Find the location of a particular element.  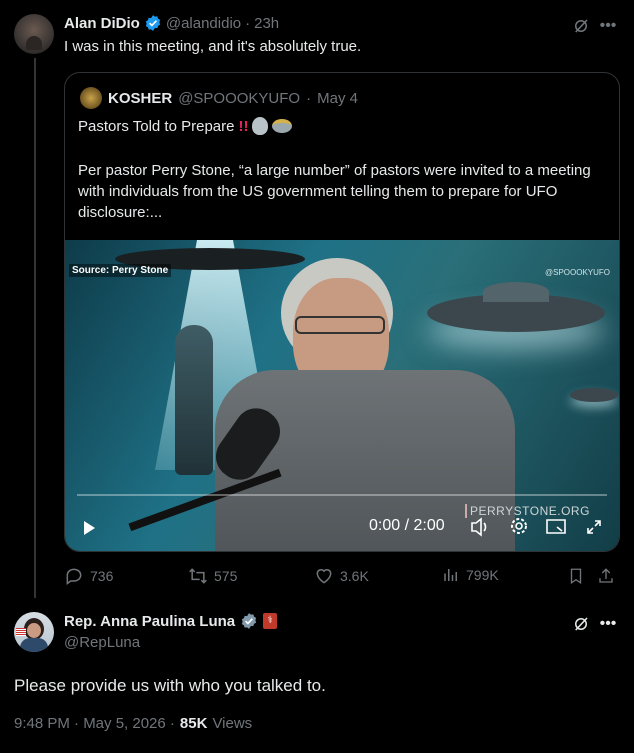

reply-handle: @RepLuna is located at coordinates (102, 642).